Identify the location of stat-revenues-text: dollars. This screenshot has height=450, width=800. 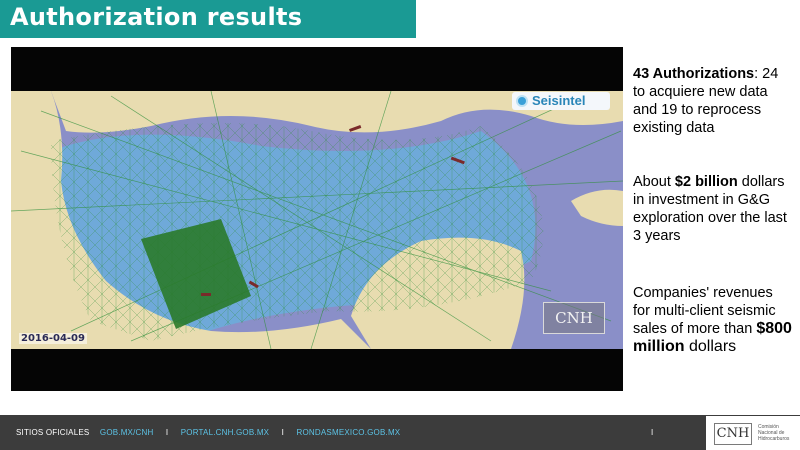
(710, 346).